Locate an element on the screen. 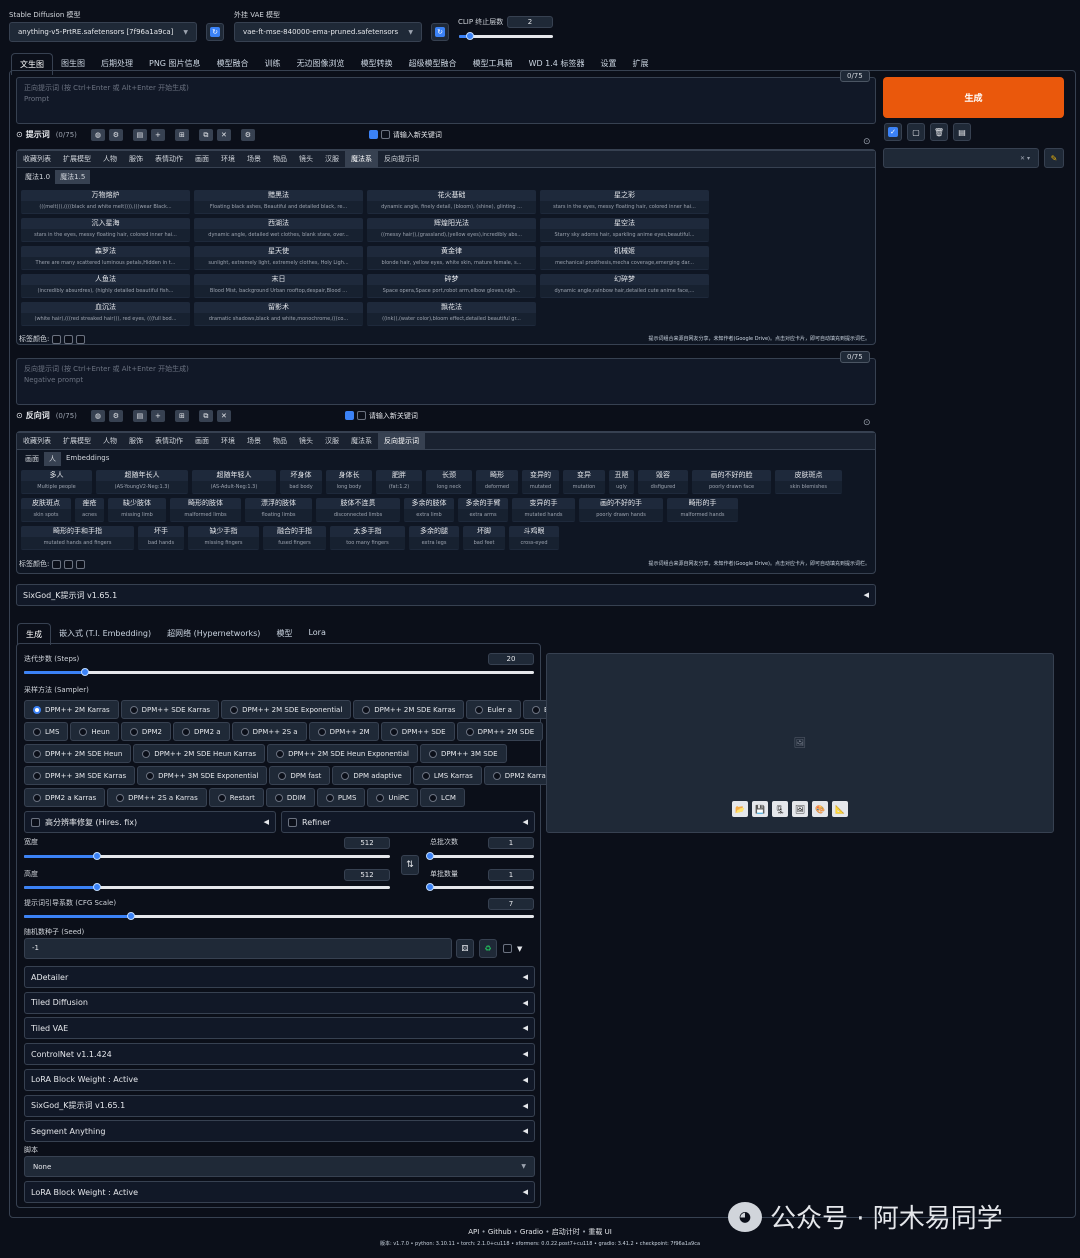 Image resolution: width=1080 pixels, height=1258 pixels. grid-icon: ⊞ is located at coordinates (181, 415).